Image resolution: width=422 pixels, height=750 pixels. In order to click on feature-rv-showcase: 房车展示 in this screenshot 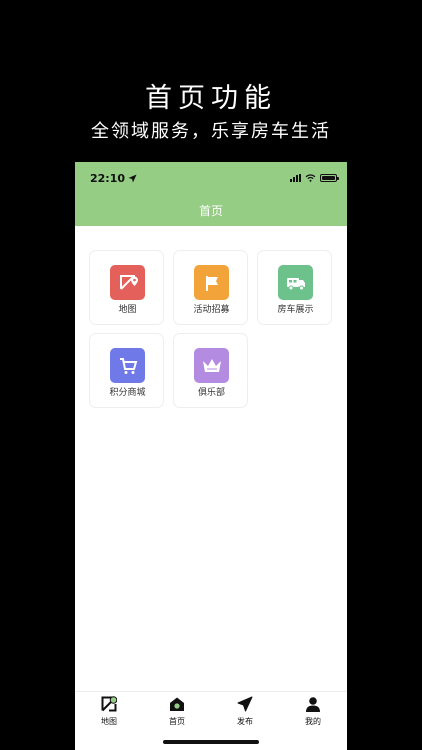, I will do `click(294, 287)`.